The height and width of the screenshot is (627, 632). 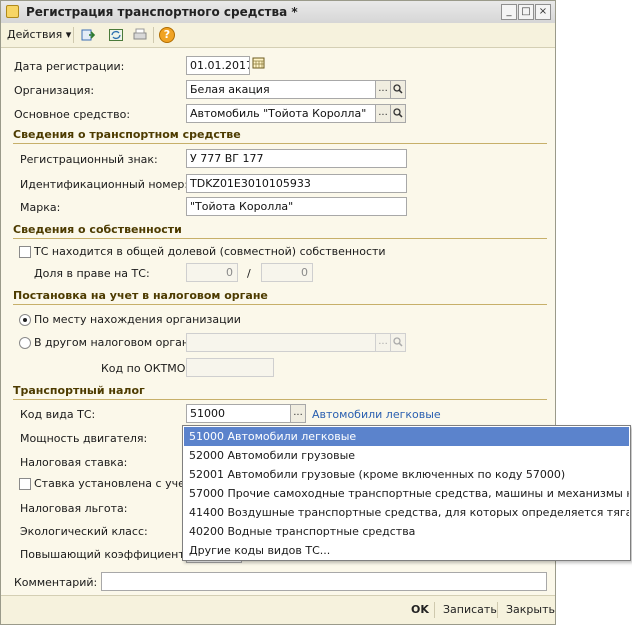 I want to click on share-denominator-input: 0, so click(x=287, y=272).